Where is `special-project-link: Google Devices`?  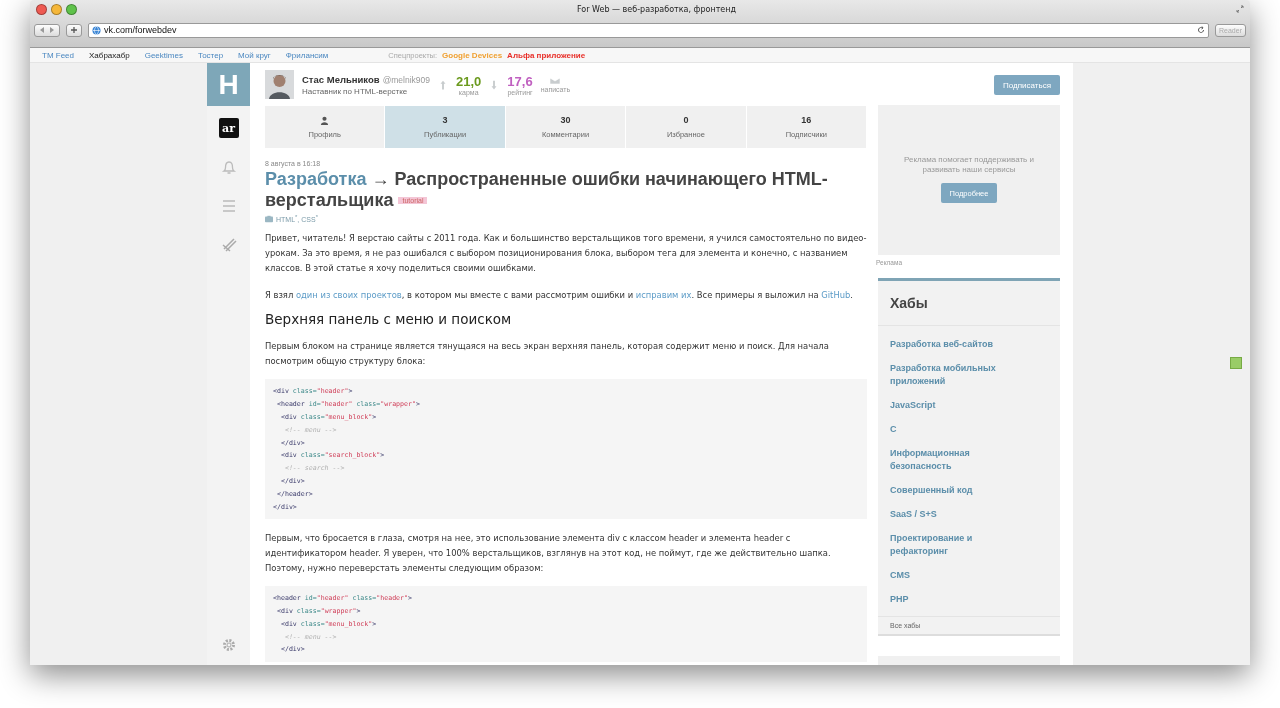
special-project-link: Google Devices is located at coordinates (472, 55).